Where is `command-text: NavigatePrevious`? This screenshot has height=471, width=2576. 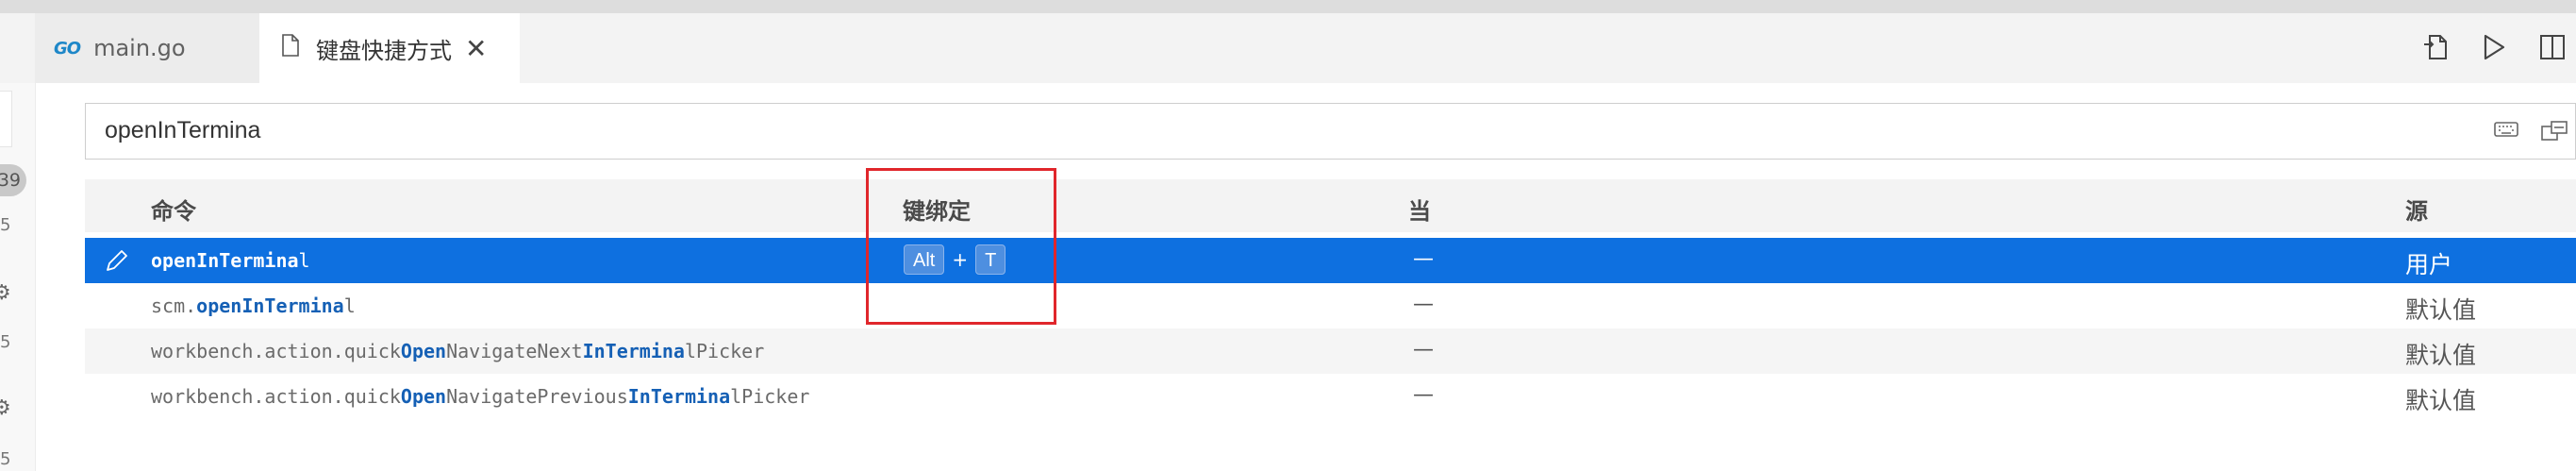
command-text: NavigatePrevious is located at coordinates (537, 396).